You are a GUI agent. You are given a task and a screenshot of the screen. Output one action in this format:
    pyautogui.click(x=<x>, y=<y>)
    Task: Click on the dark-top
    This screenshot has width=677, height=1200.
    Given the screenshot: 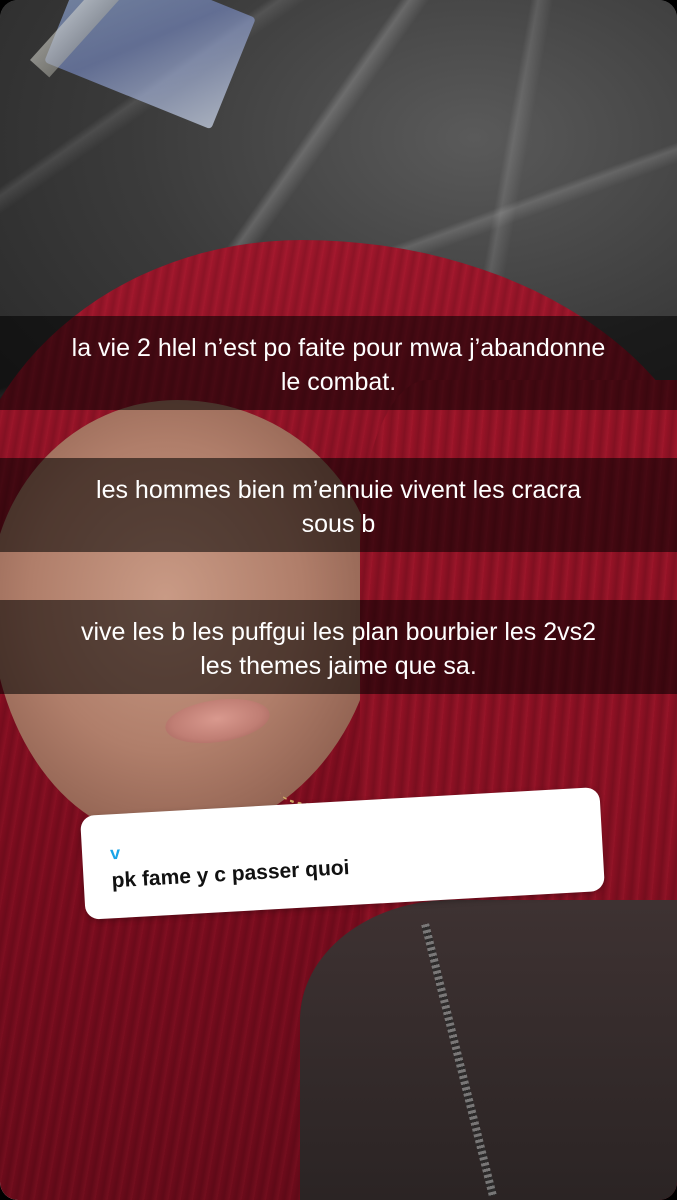 What is the action you would take?
    pyautogui.click(x=488, y=1050)
    